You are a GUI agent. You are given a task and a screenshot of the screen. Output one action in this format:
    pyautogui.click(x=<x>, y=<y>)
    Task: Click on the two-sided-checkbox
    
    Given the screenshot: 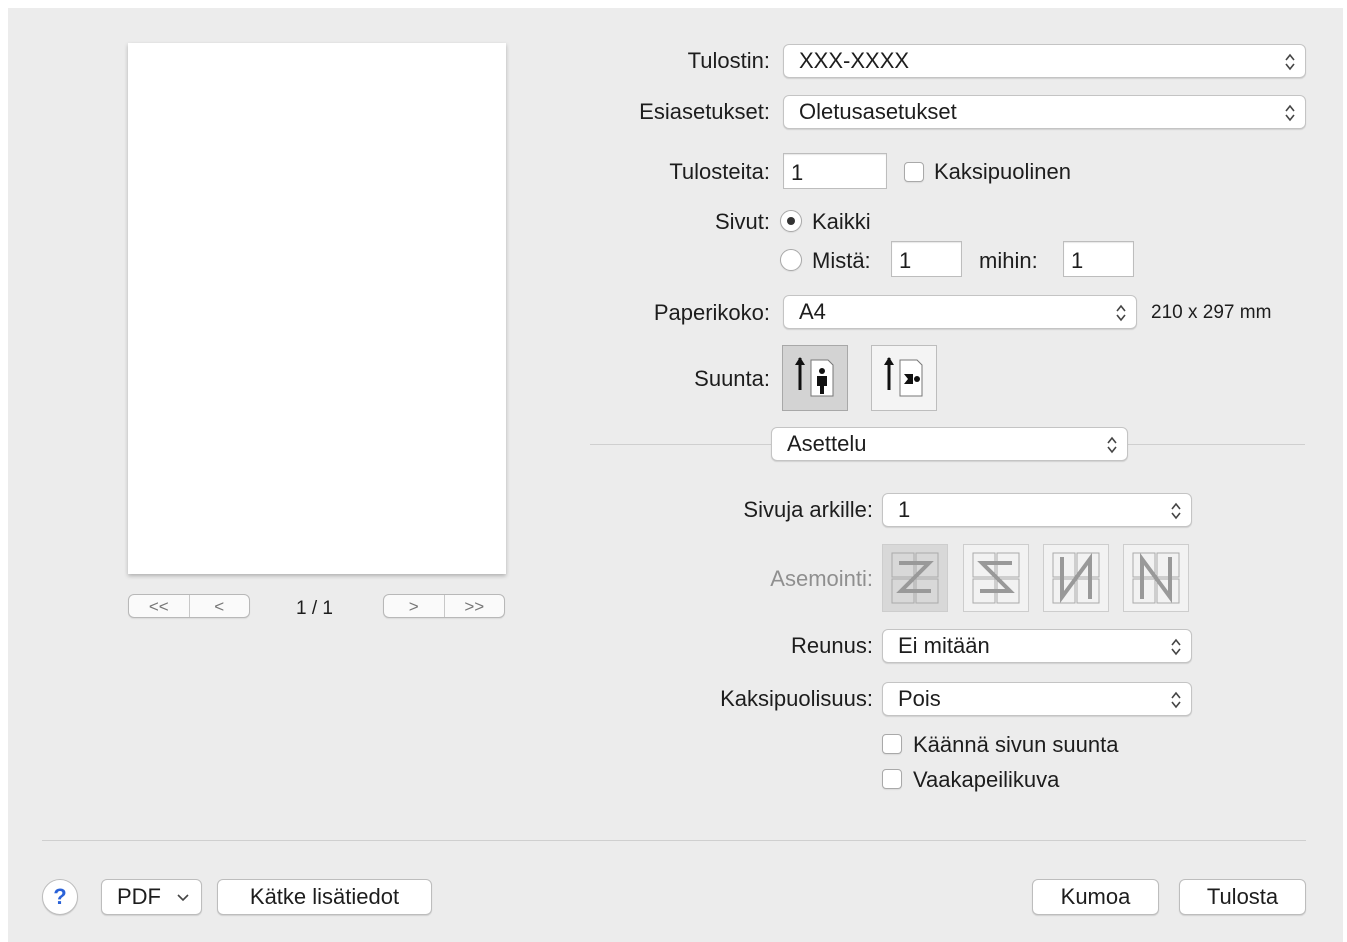 What is the action you would take?
    pyautogui.click(x=914, y=172)
    